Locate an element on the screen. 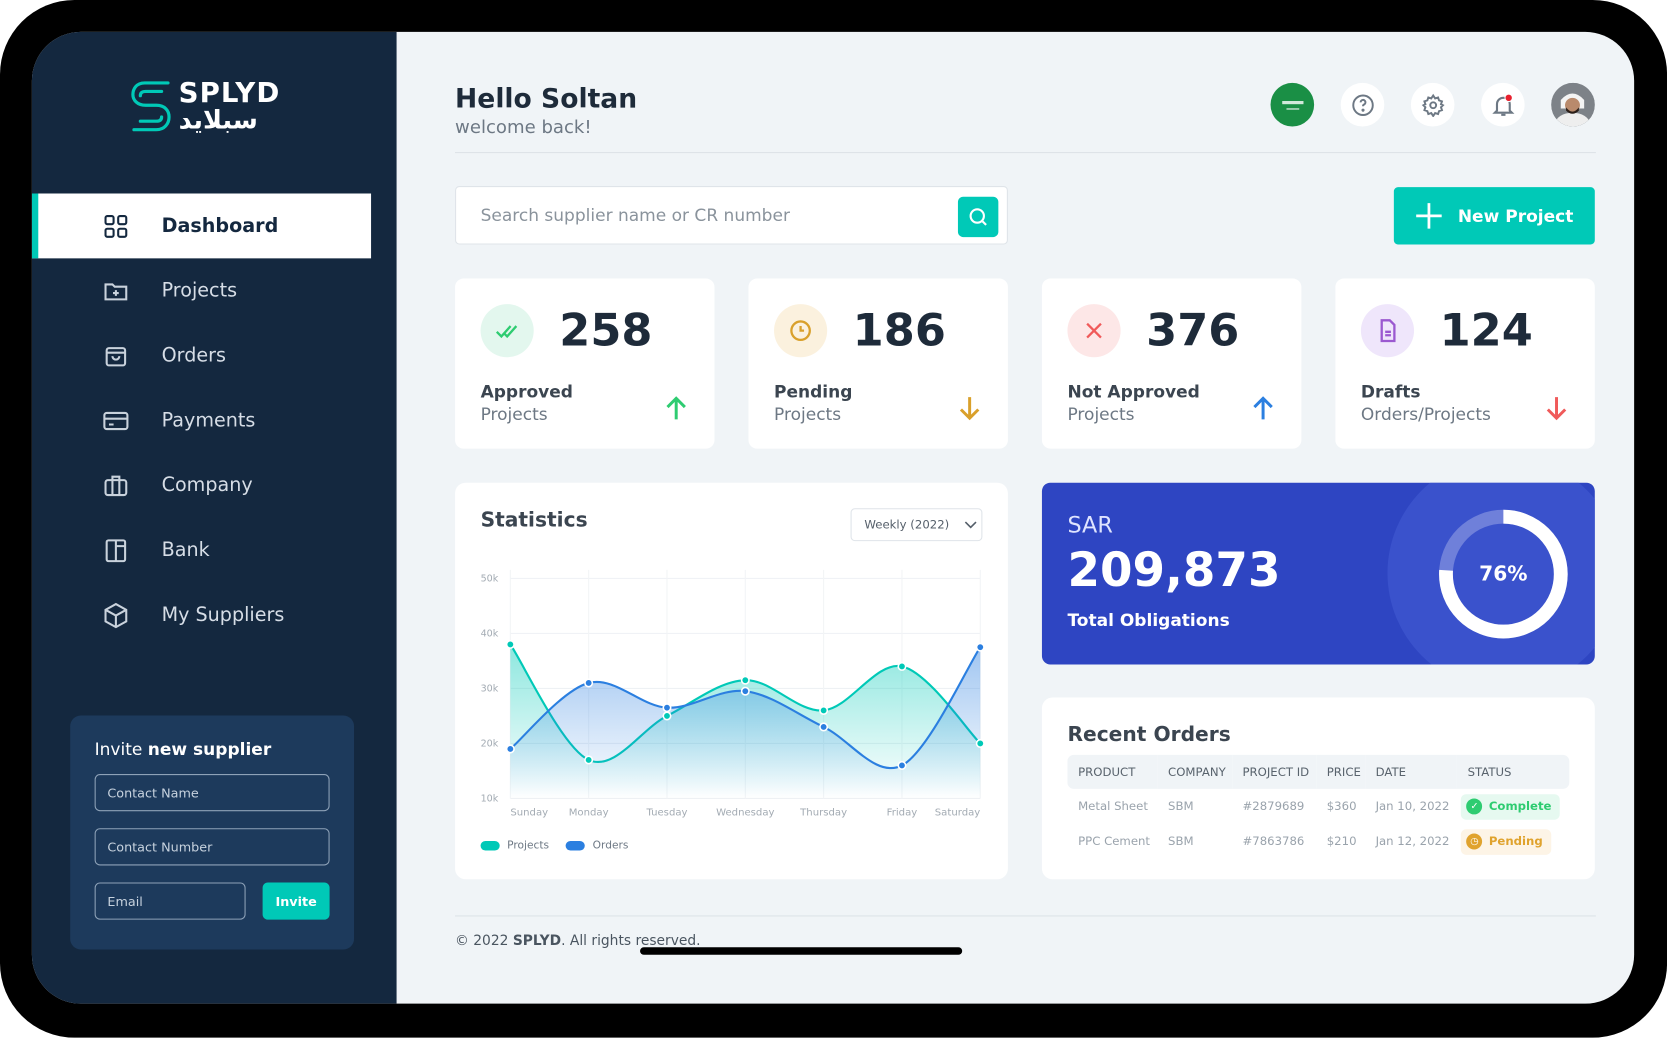 This screenshot has height=1038, width=1667. legend-item-orders: Orders is located at coordinates (597, 846).